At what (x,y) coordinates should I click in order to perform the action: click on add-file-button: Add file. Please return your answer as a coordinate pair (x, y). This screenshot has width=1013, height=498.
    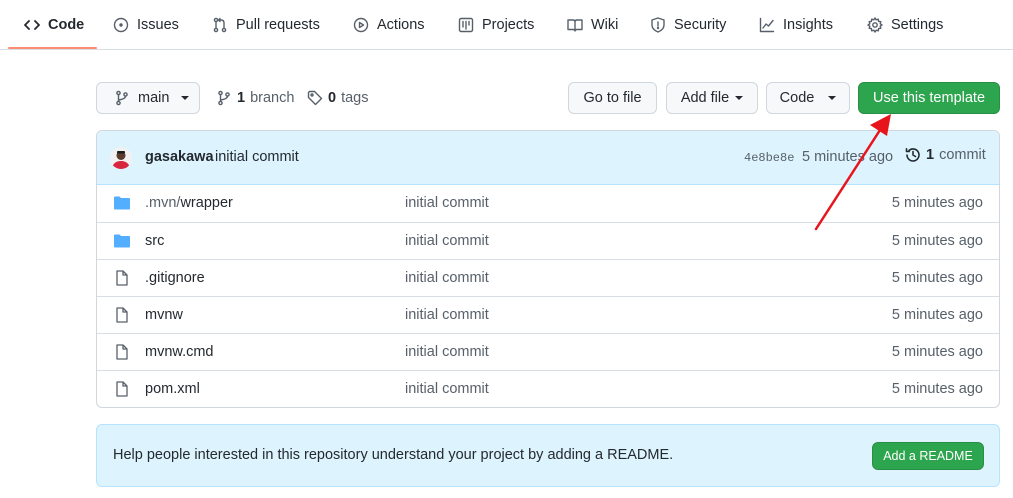
    Looking at the image, I should click on (712, 98).